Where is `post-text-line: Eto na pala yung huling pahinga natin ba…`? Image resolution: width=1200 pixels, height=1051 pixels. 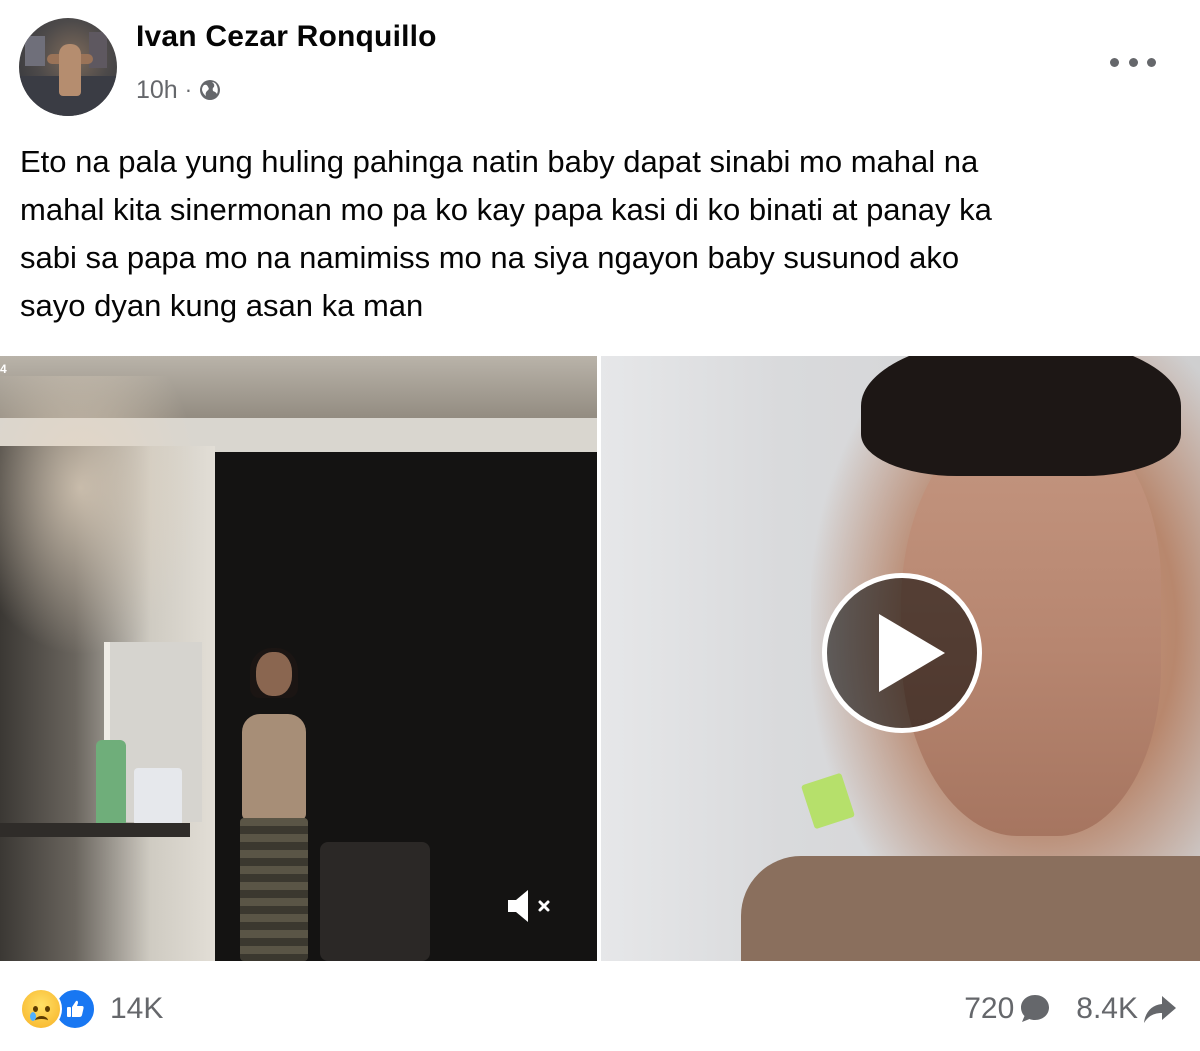 post-text-line: Eto na pala yung huling pahinga natin ba… is located at coordinates (499, 161).